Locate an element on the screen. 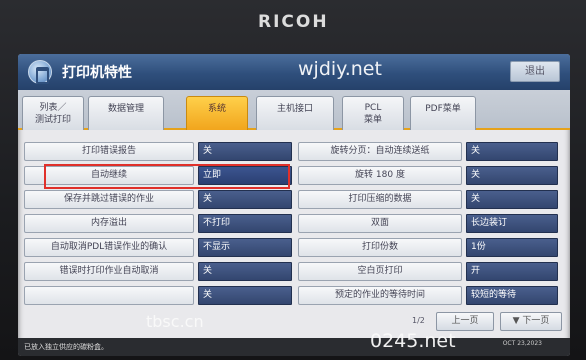  setting-button-auto-cancel-pdl-confirm: 自动取消PDL错误作业的确认 is located at coordinates (109, 247).